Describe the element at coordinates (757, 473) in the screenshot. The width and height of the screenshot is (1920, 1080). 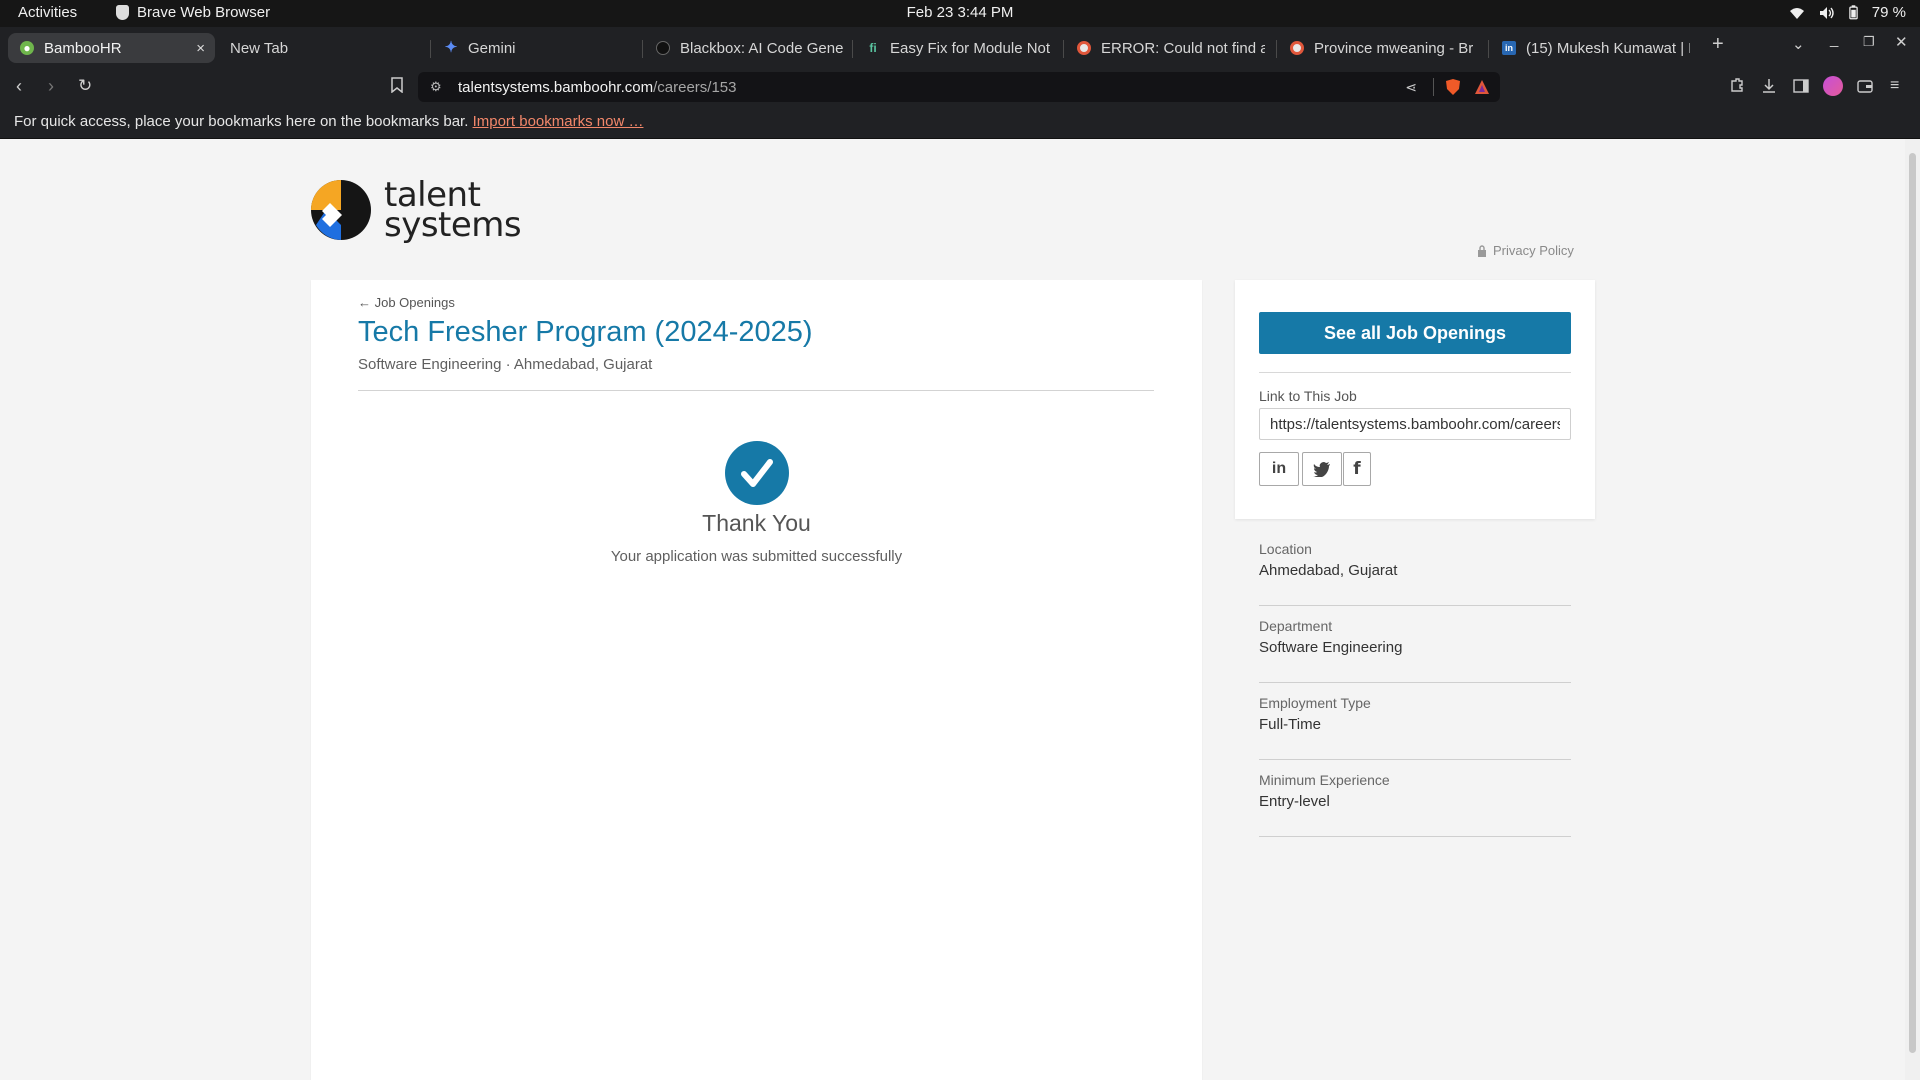
I see `success-check-icon` at that location.